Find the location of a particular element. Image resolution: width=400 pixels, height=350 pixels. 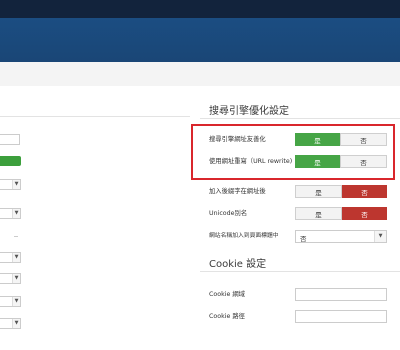

seo-section-divider is located at coordinates (300, 118).